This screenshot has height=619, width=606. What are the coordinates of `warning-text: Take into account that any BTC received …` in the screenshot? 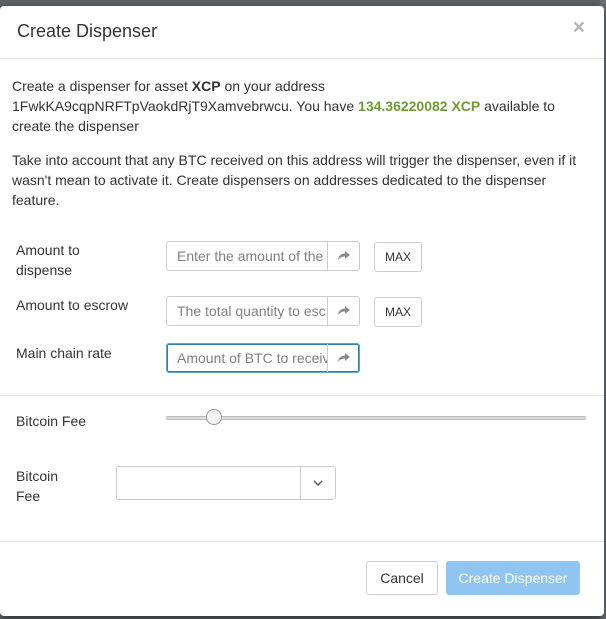 It's located at (294, 180).